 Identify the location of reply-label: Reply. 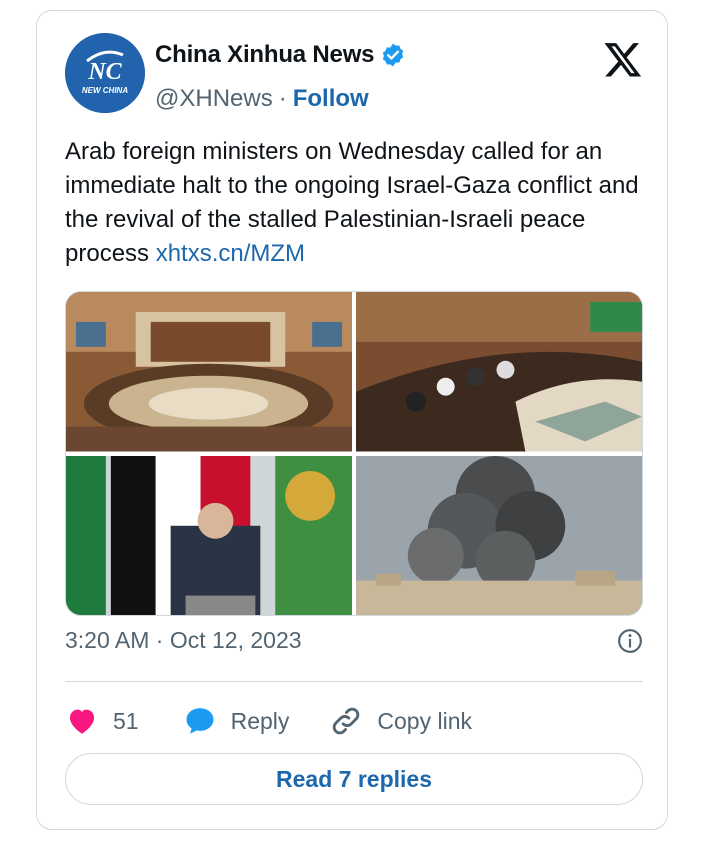
(260, 720).